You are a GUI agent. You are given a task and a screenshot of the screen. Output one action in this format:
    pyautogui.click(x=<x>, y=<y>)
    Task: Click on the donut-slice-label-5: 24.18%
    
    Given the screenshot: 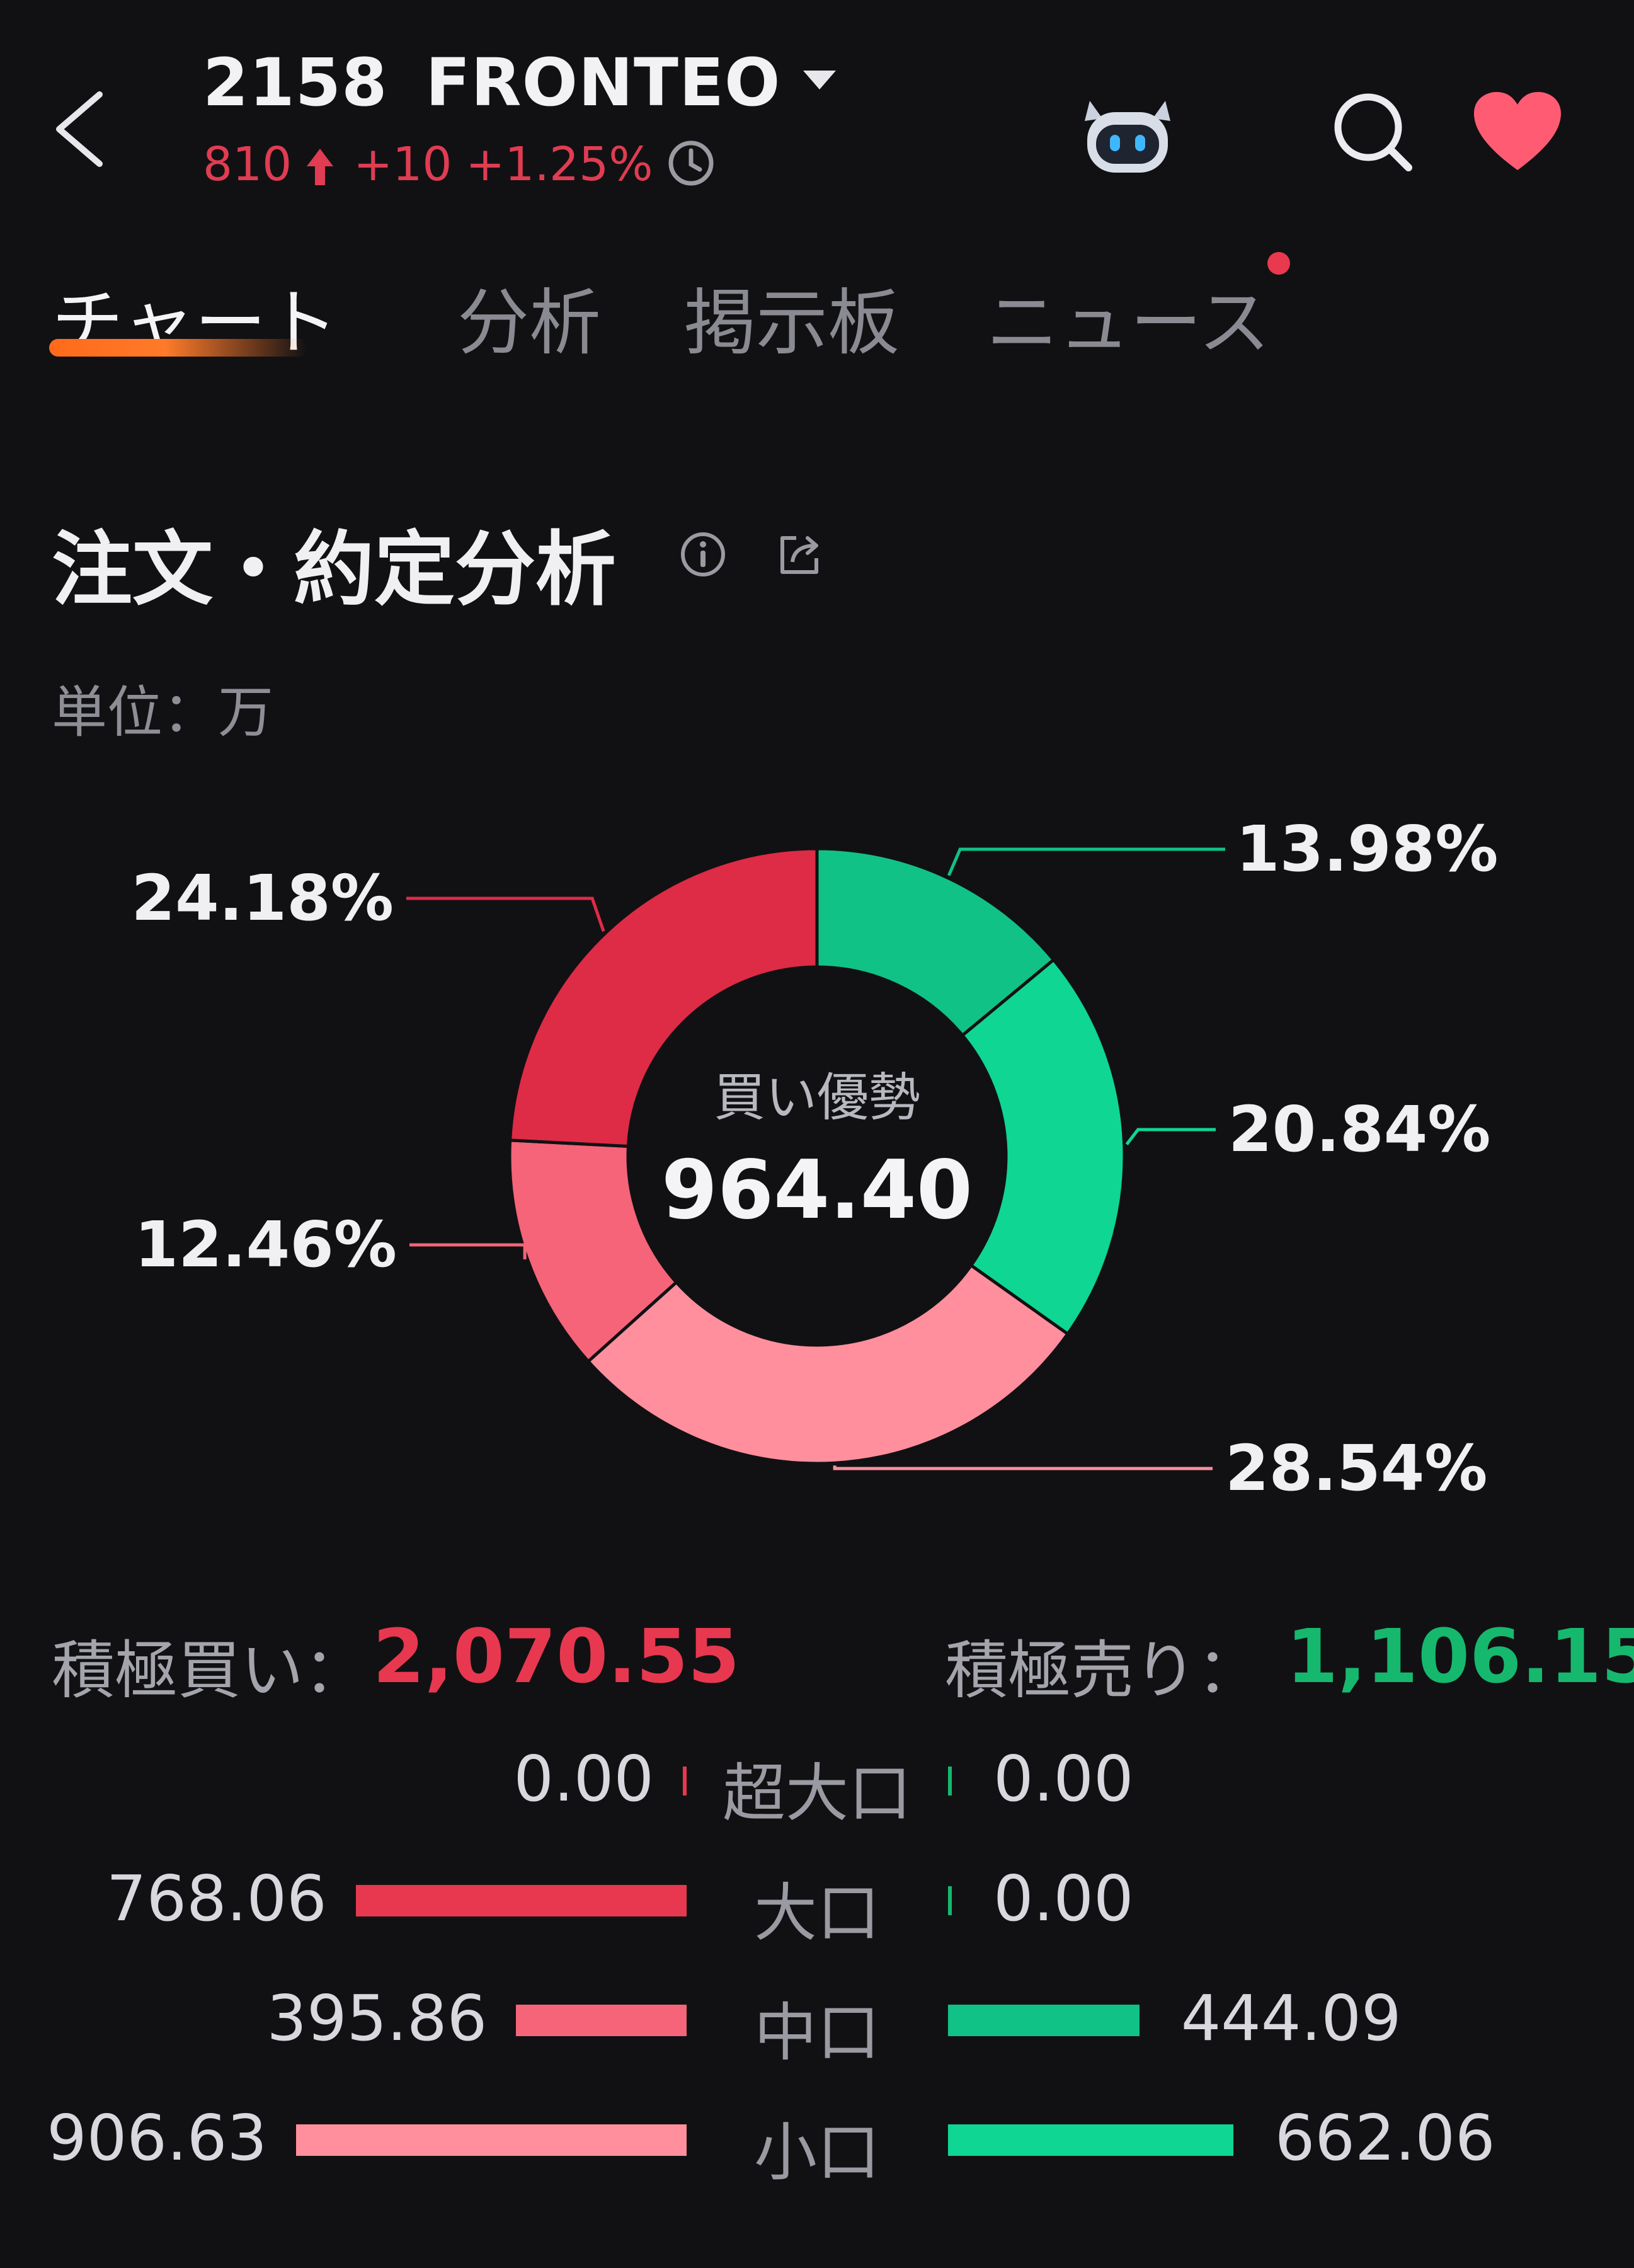 What is the action you would take?
    pyautogui.click(x=262, y=898)
    